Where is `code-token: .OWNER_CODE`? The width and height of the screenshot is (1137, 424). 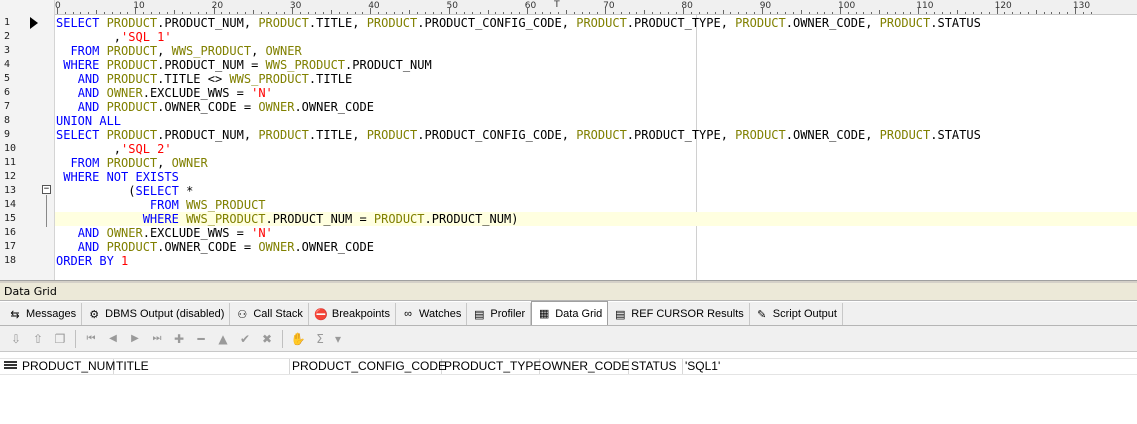 code-token: .OWNER_CODE is located at coordinates (334, 247).